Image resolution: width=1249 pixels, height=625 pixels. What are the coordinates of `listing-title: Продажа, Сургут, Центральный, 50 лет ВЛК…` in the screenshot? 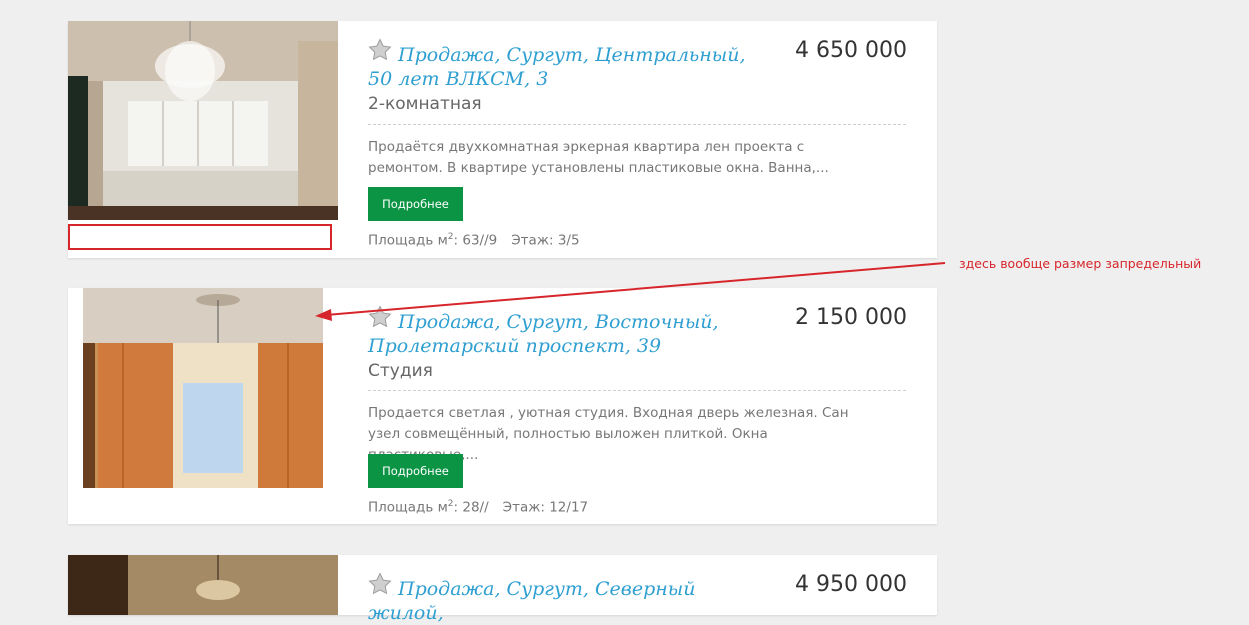 It's located at (558, 67).